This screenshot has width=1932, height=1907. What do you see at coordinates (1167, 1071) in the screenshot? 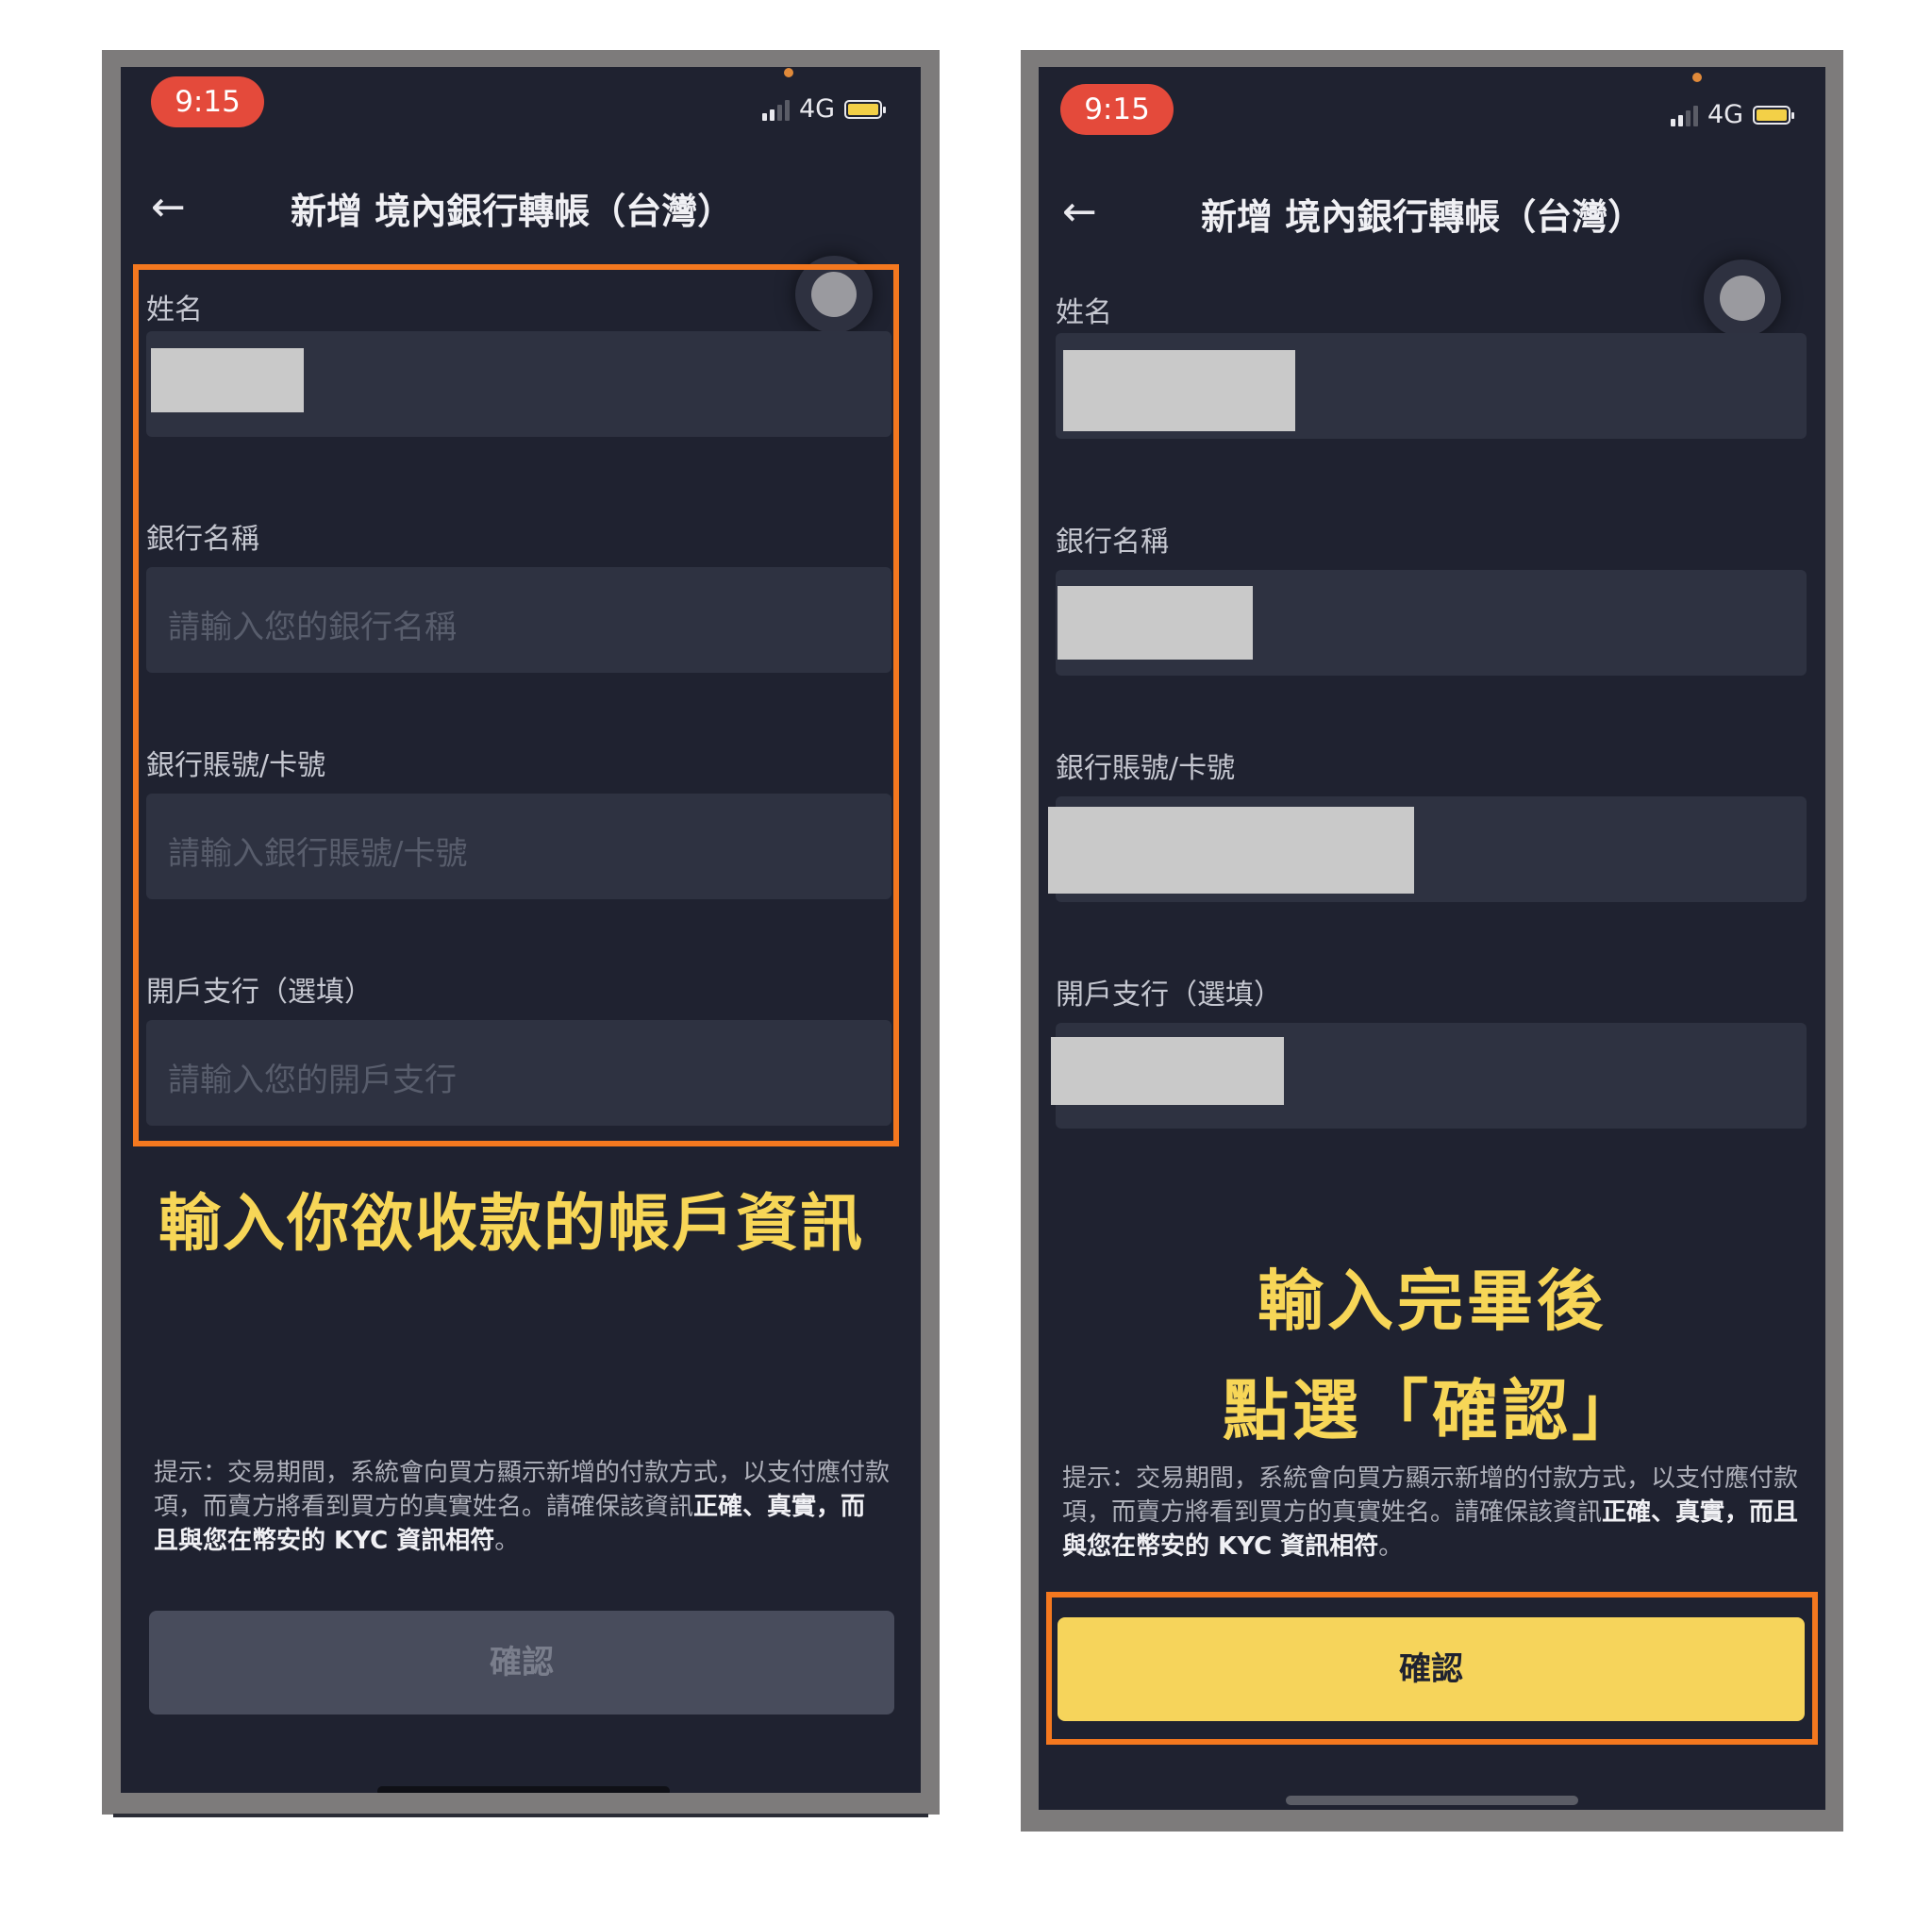
I see `redacted-branch-value` at bounding box center [1167, 1071].